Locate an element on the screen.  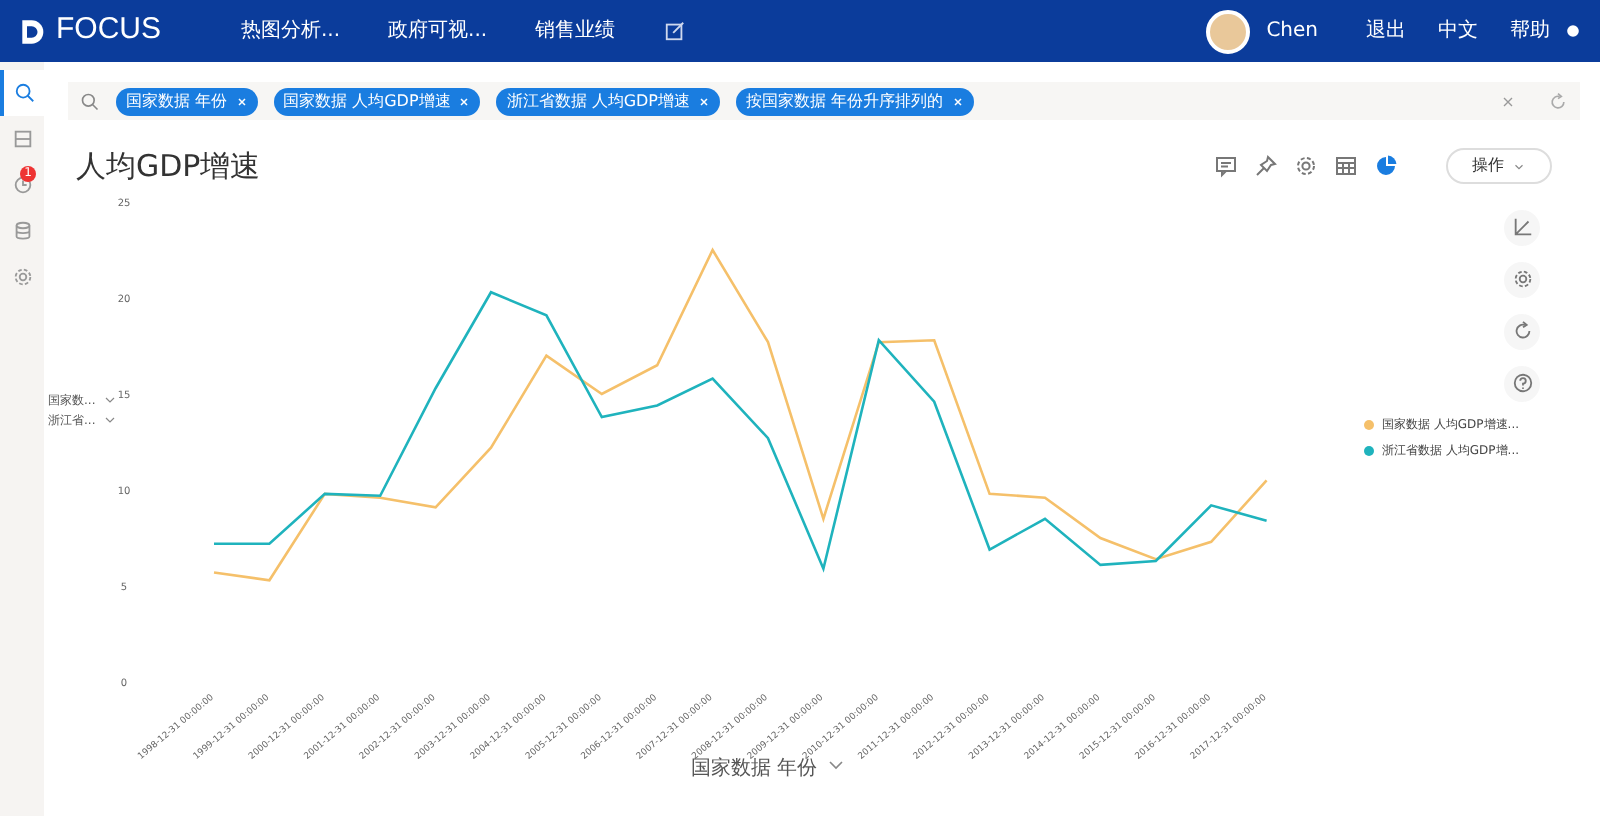
filter-chip: 按国家数据 年份升序排列的 is located at coordinates (855, 101).